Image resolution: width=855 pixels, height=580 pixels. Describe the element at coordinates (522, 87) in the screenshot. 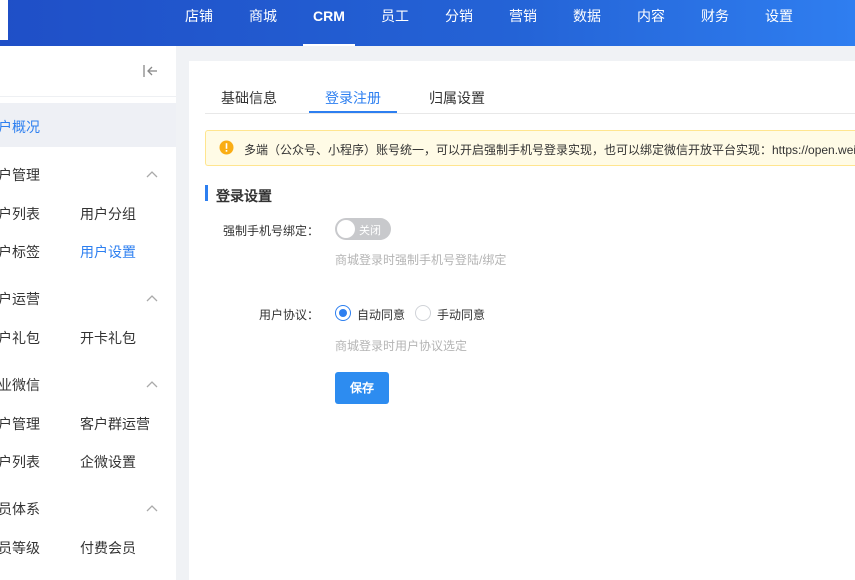

I see `tab-bar: 基础信息 登录注册 归属设置` at that location.